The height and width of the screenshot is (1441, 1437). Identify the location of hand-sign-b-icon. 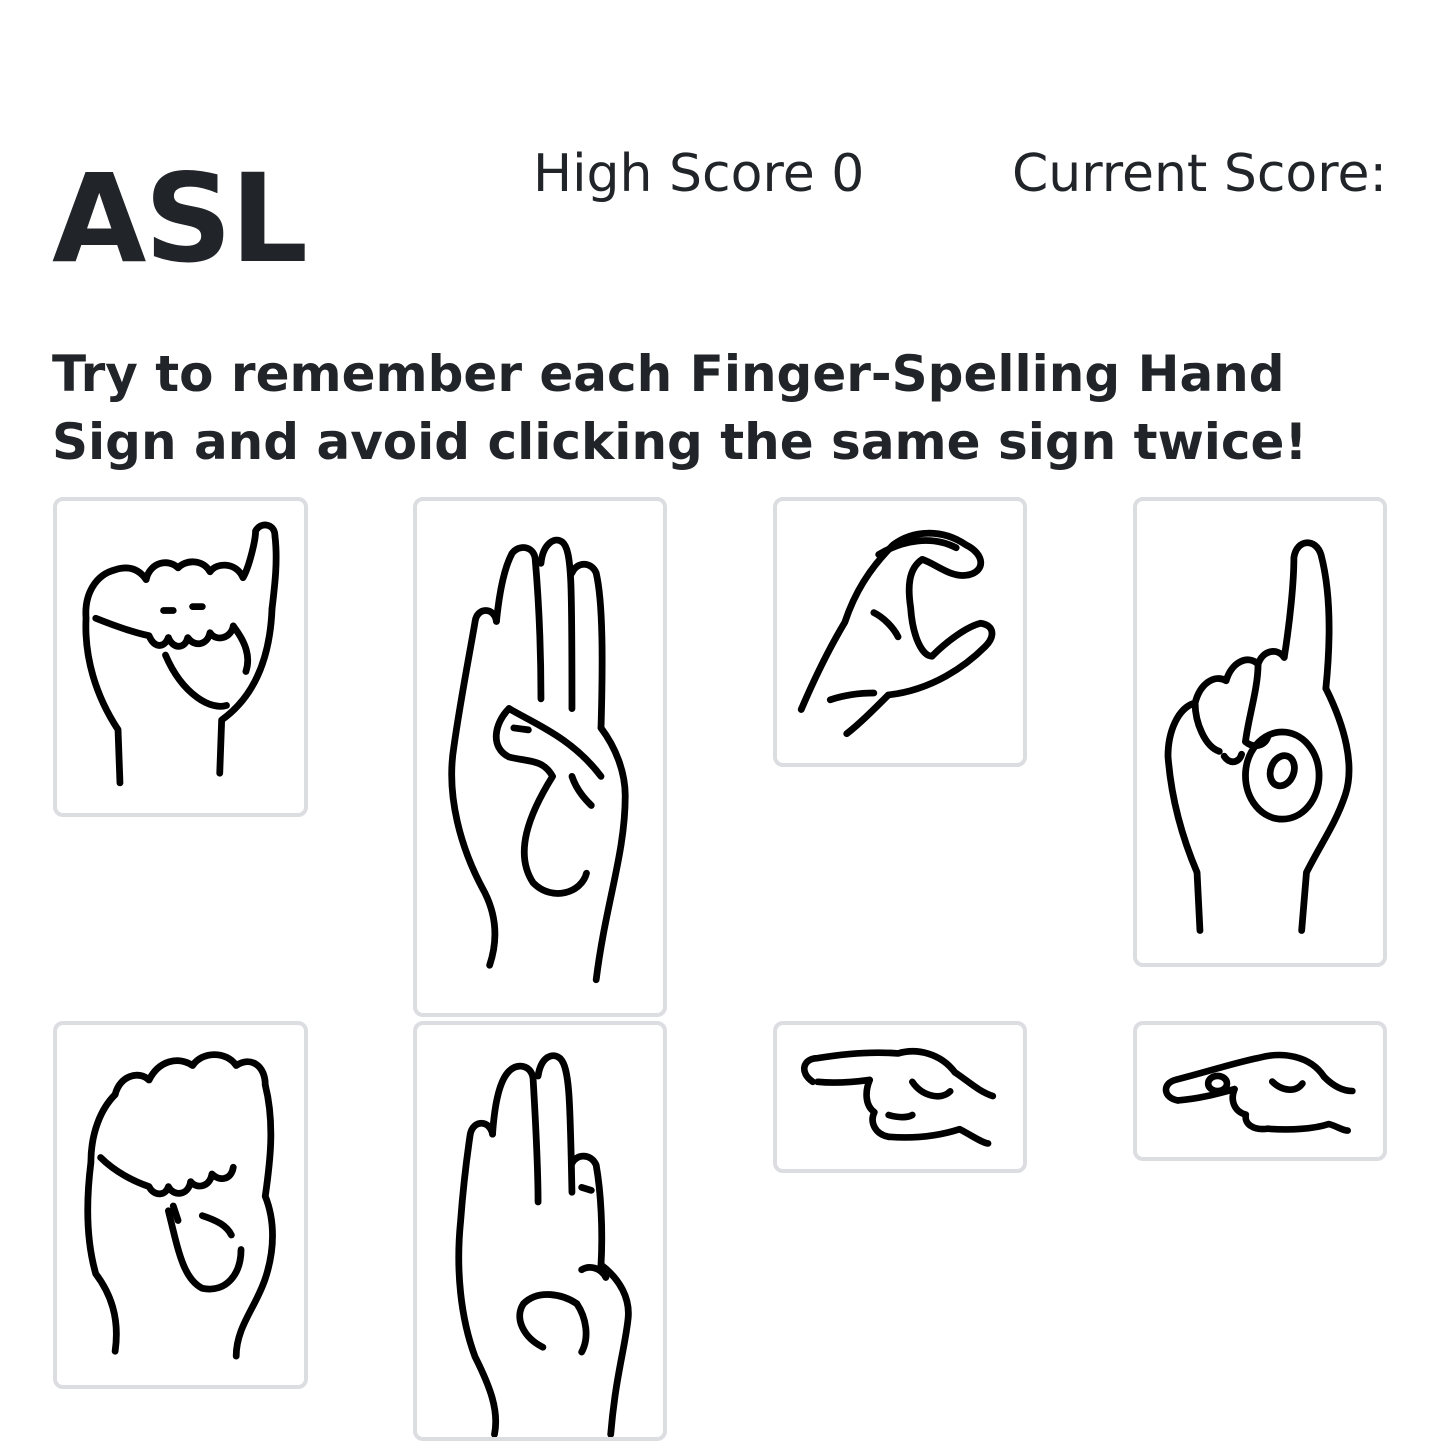
(538, 760).